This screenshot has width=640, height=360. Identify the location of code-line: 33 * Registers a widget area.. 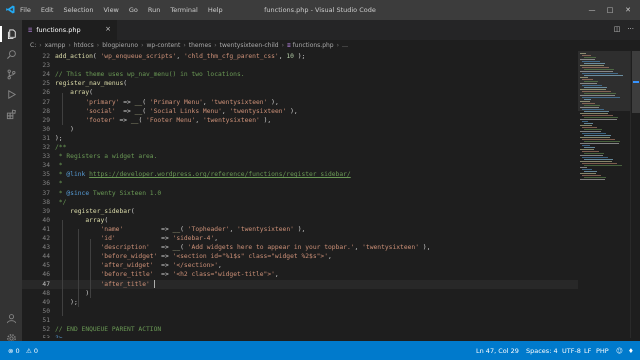
(300, 156).